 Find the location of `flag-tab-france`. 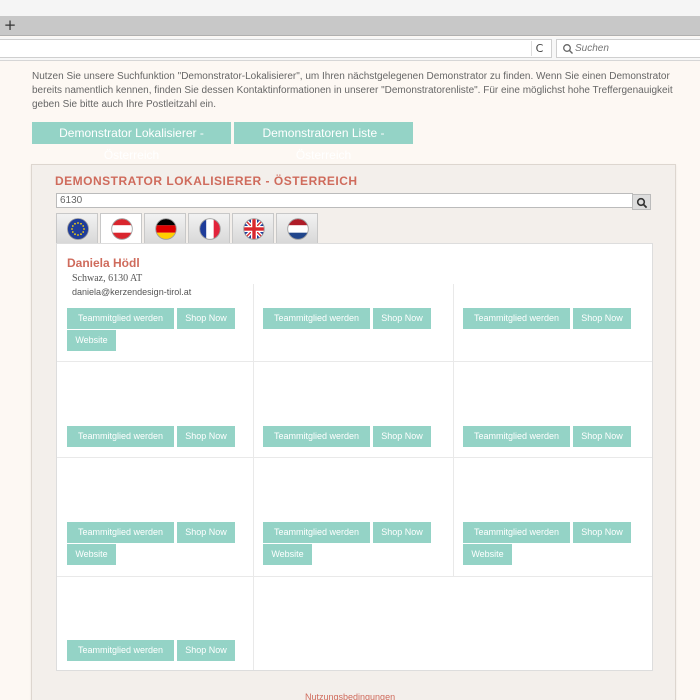

flag-tab-france is located at coordinates (209, 228).